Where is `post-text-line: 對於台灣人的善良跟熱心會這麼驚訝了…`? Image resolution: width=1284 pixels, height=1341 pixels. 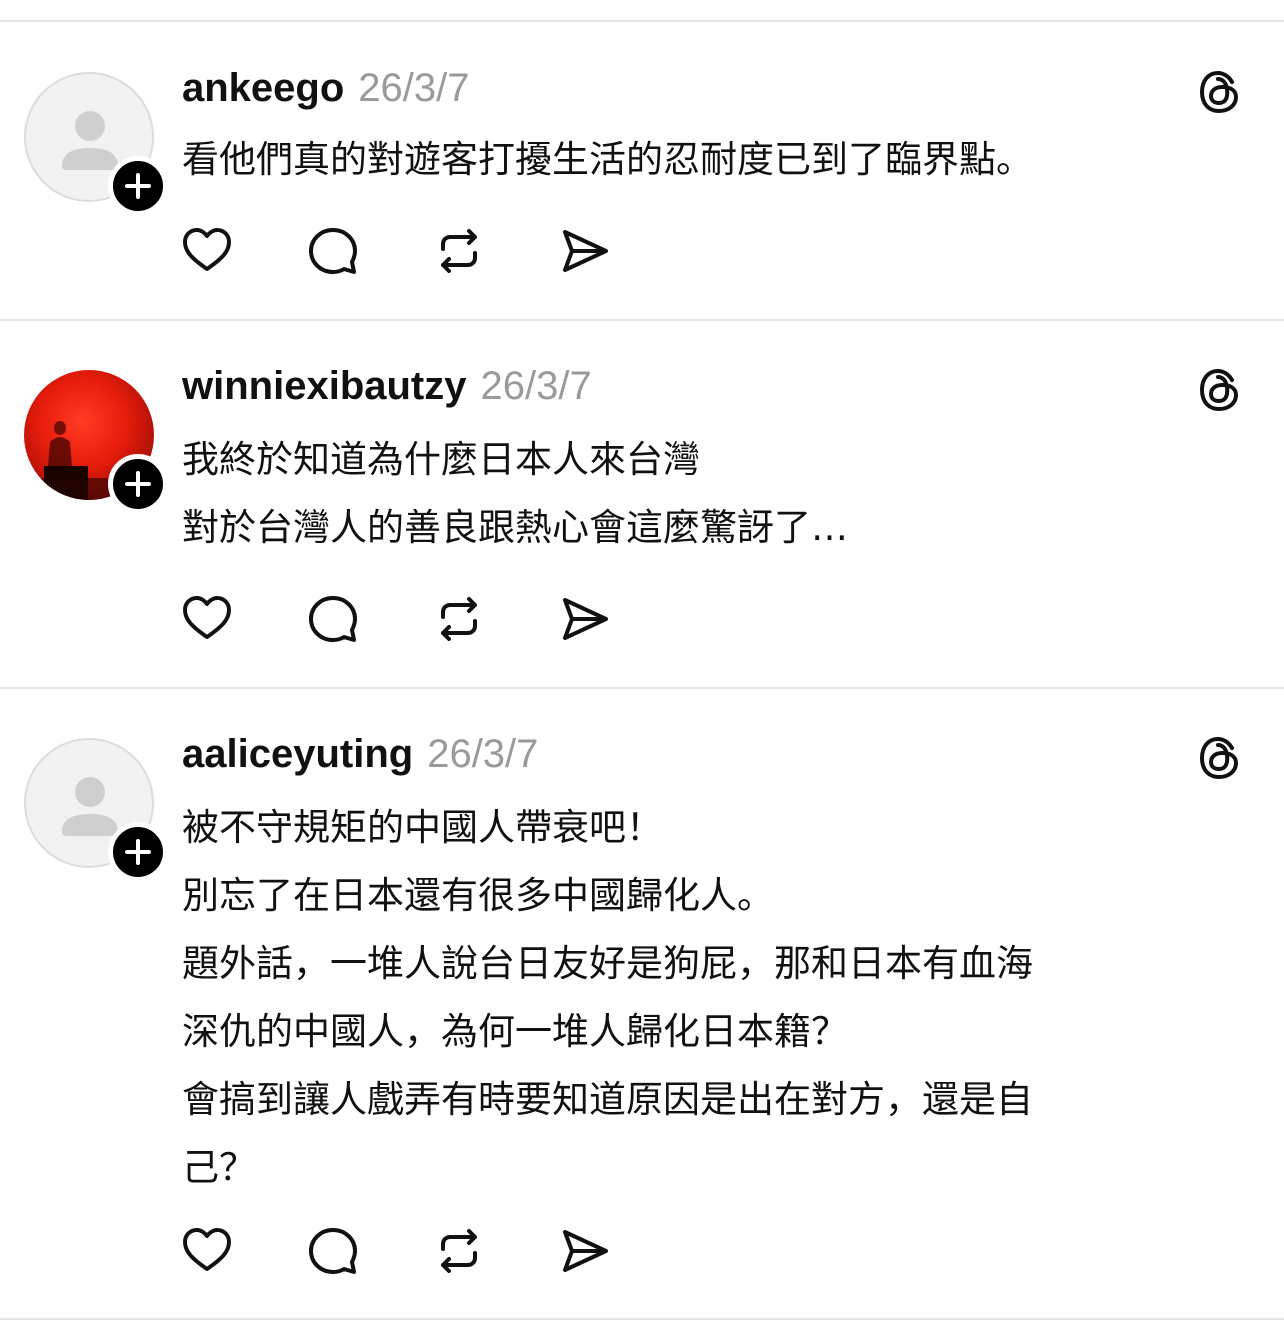
post-text-line: 對於台灣人的善良跟熱心會這麼驚訝了… is located at coordinates (515, 527).